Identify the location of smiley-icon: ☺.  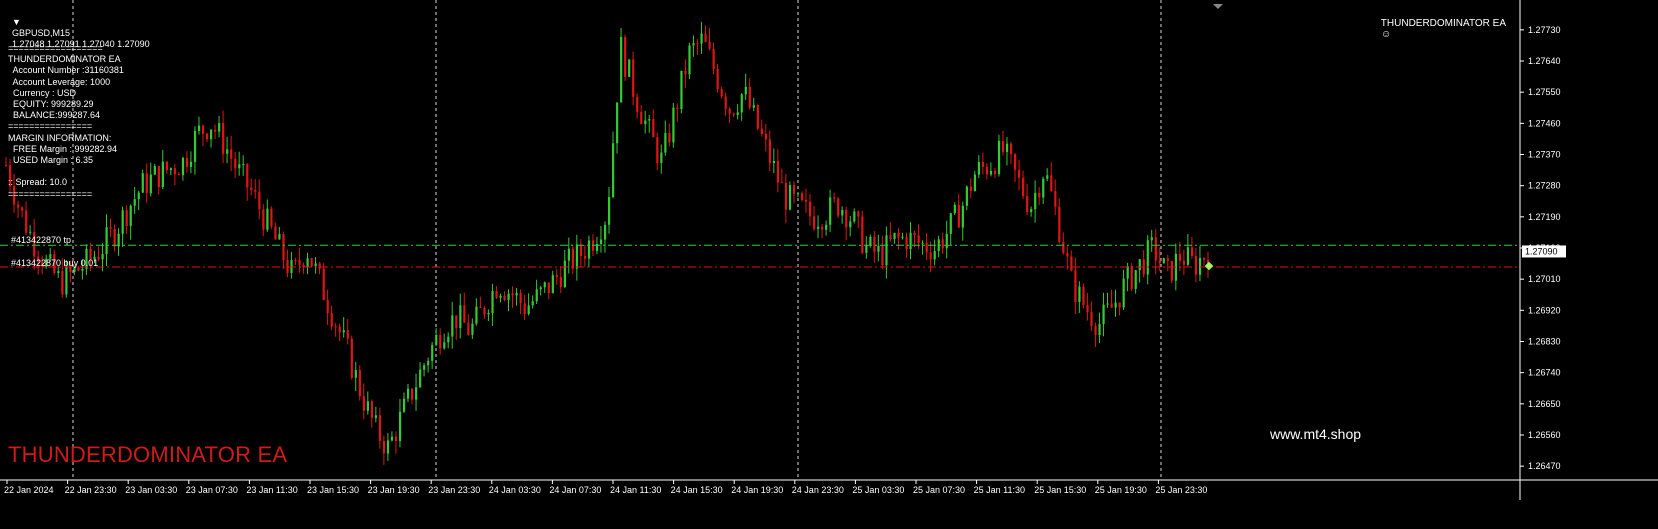
(1386, 34).